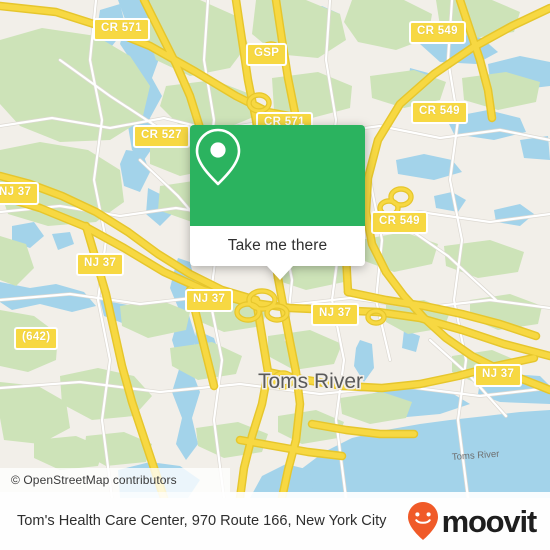 This screenshot has width=550, height=550. I want to click on popup-tail, so click(280, 273).